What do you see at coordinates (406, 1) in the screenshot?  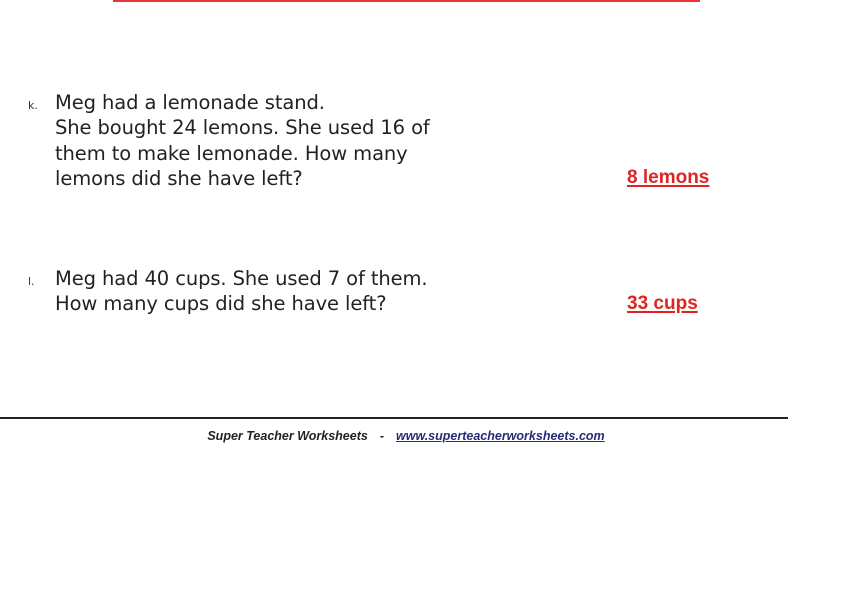 I see `top-divider` at bounding box center [406, 1].